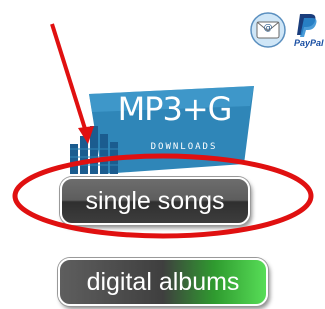 Image resolution: width=325 pixels, height=309 pixels. Describe the element at coordinates (184, 147) in the screenshot. I see `logo-subtitle: DOWNLOADS` at that location.